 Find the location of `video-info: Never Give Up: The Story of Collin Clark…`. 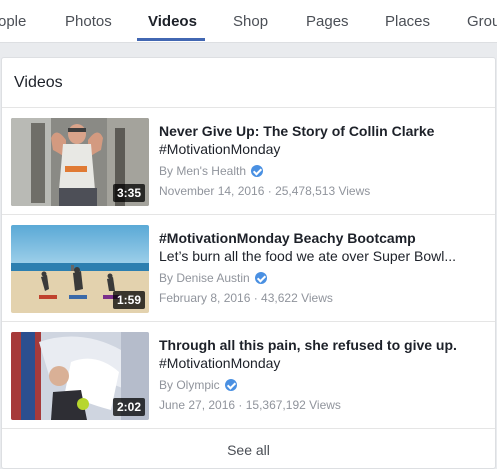

video-info: Never Give Up: The Story of Collin Clark… is located at coordinates (324, 160).